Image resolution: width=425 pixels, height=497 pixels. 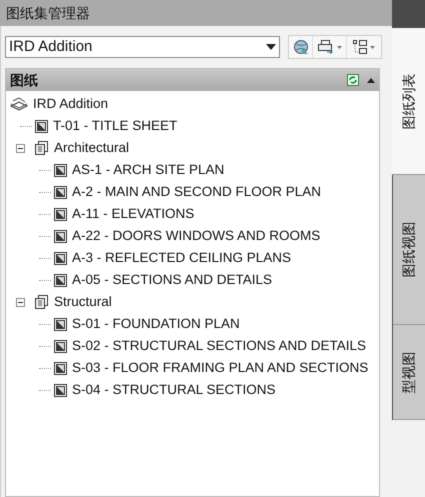 What do you see at coordinates (142, 47) in the screenshot?
I see `sheet-set-dropdown: IRD Addition` at bounding box center [142, 47].